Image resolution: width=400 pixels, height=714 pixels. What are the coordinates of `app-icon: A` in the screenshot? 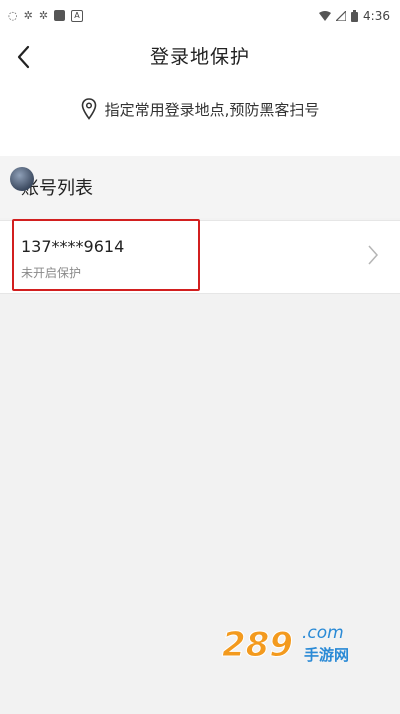 It's located at (77, 15).